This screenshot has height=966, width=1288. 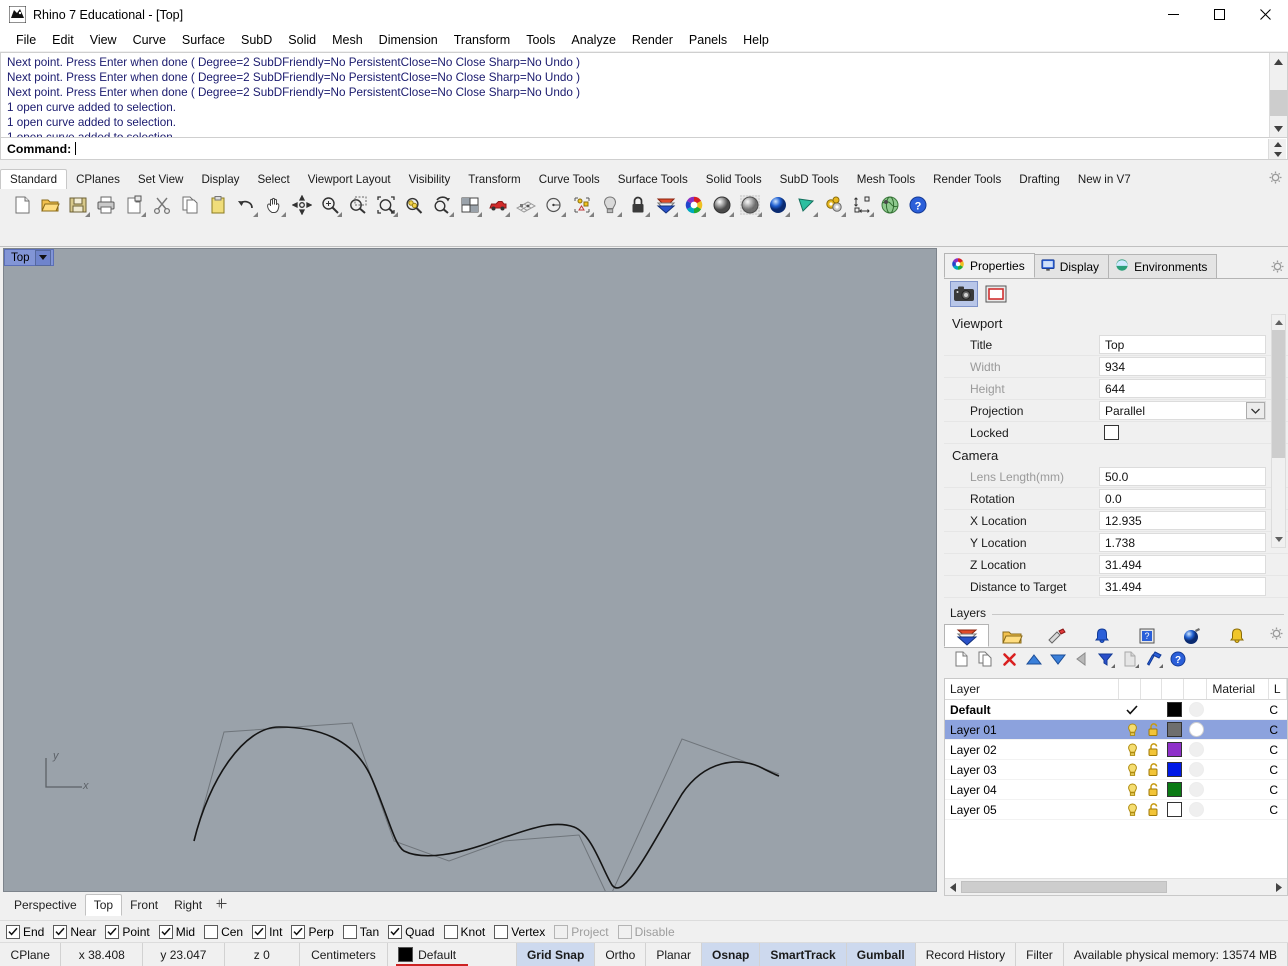 I want to click on viewport-layout-icon, so click(x=469, y=205).